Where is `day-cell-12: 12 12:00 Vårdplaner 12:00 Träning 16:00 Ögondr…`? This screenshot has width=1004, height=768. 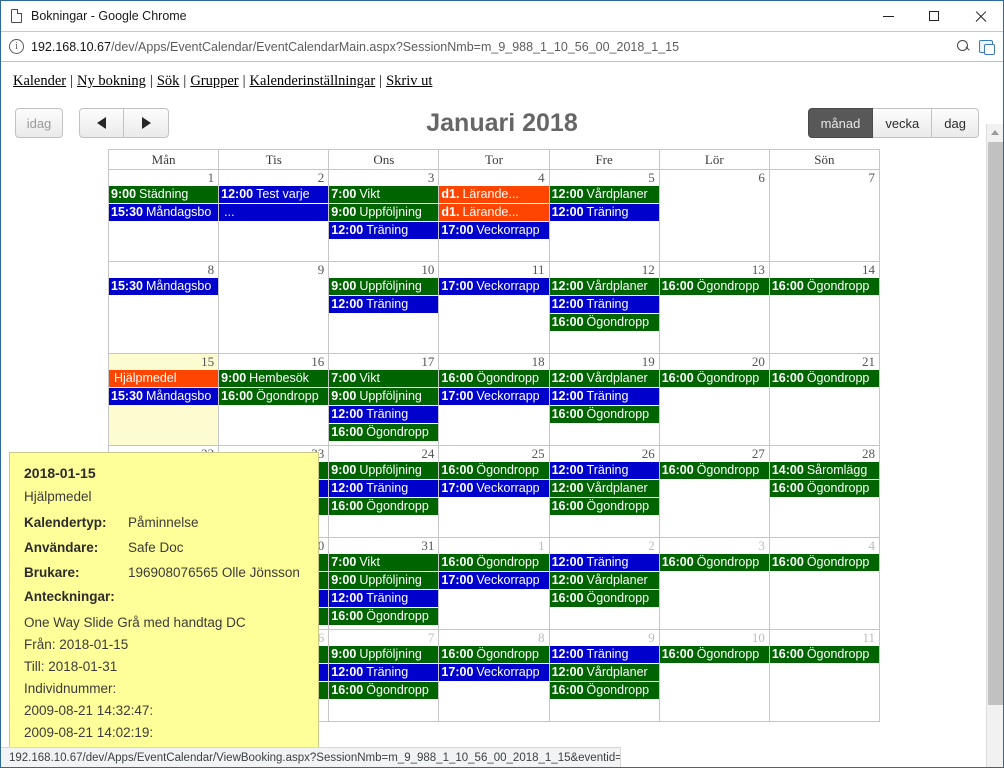 day-cell-12: 12 12:00 Vårdplaner 12:00 Träning 16:00 Ögondr… is located at coordinates (604, 308).